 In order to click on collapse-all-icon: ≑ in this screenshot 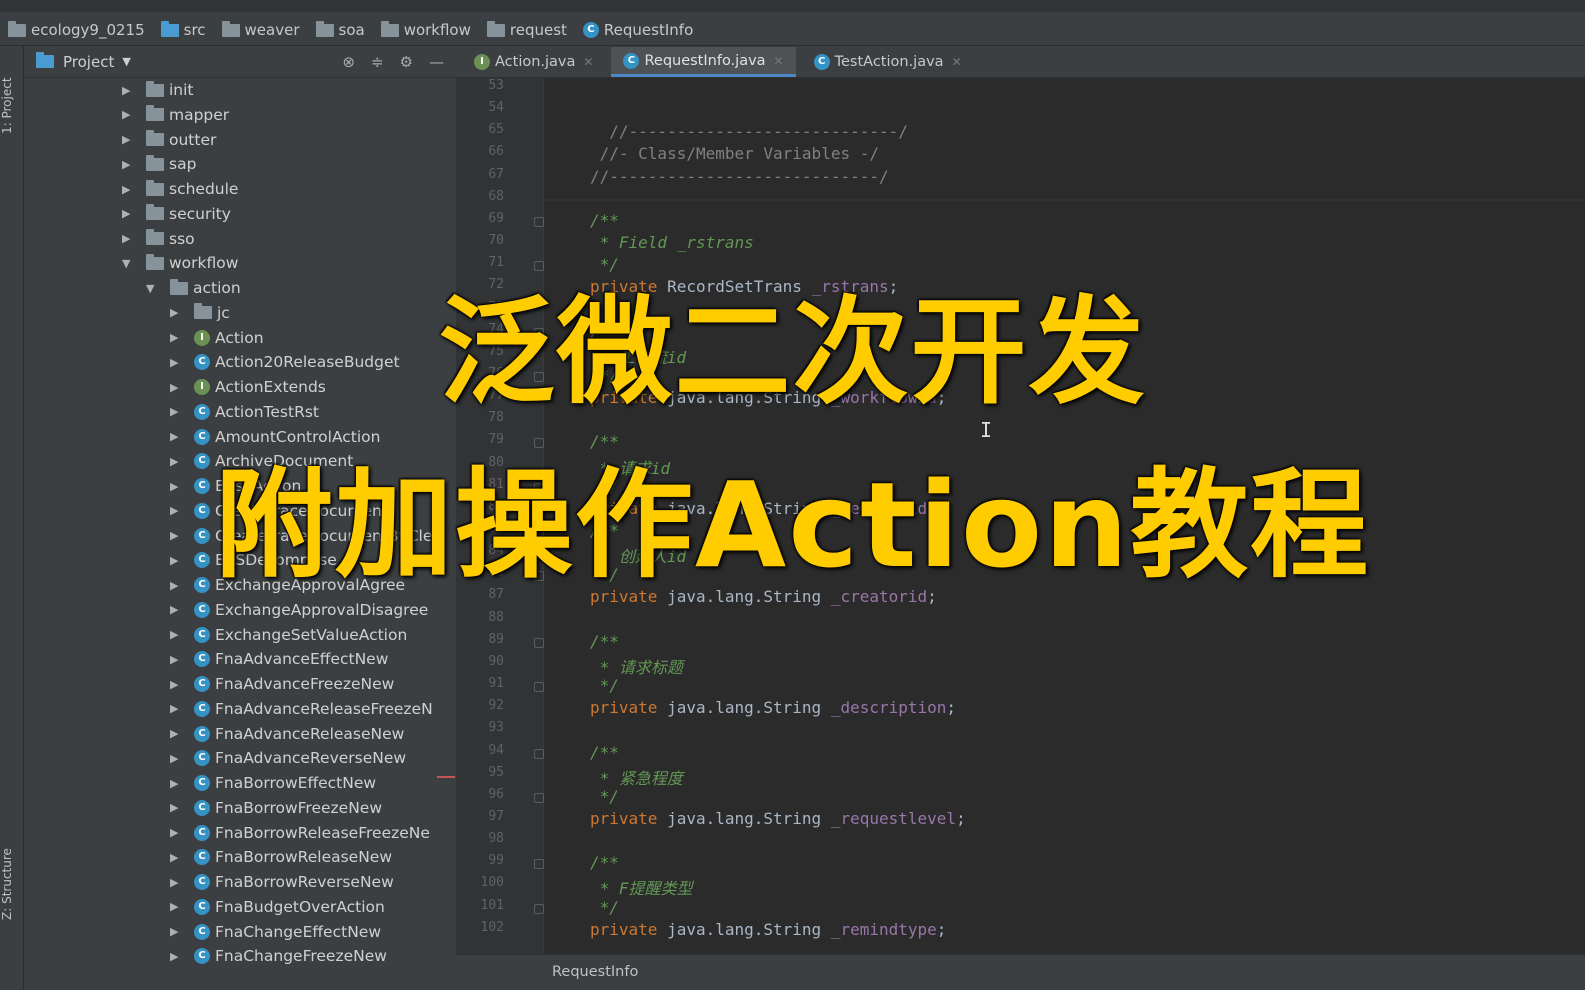, I will do `click(377, 62)`.